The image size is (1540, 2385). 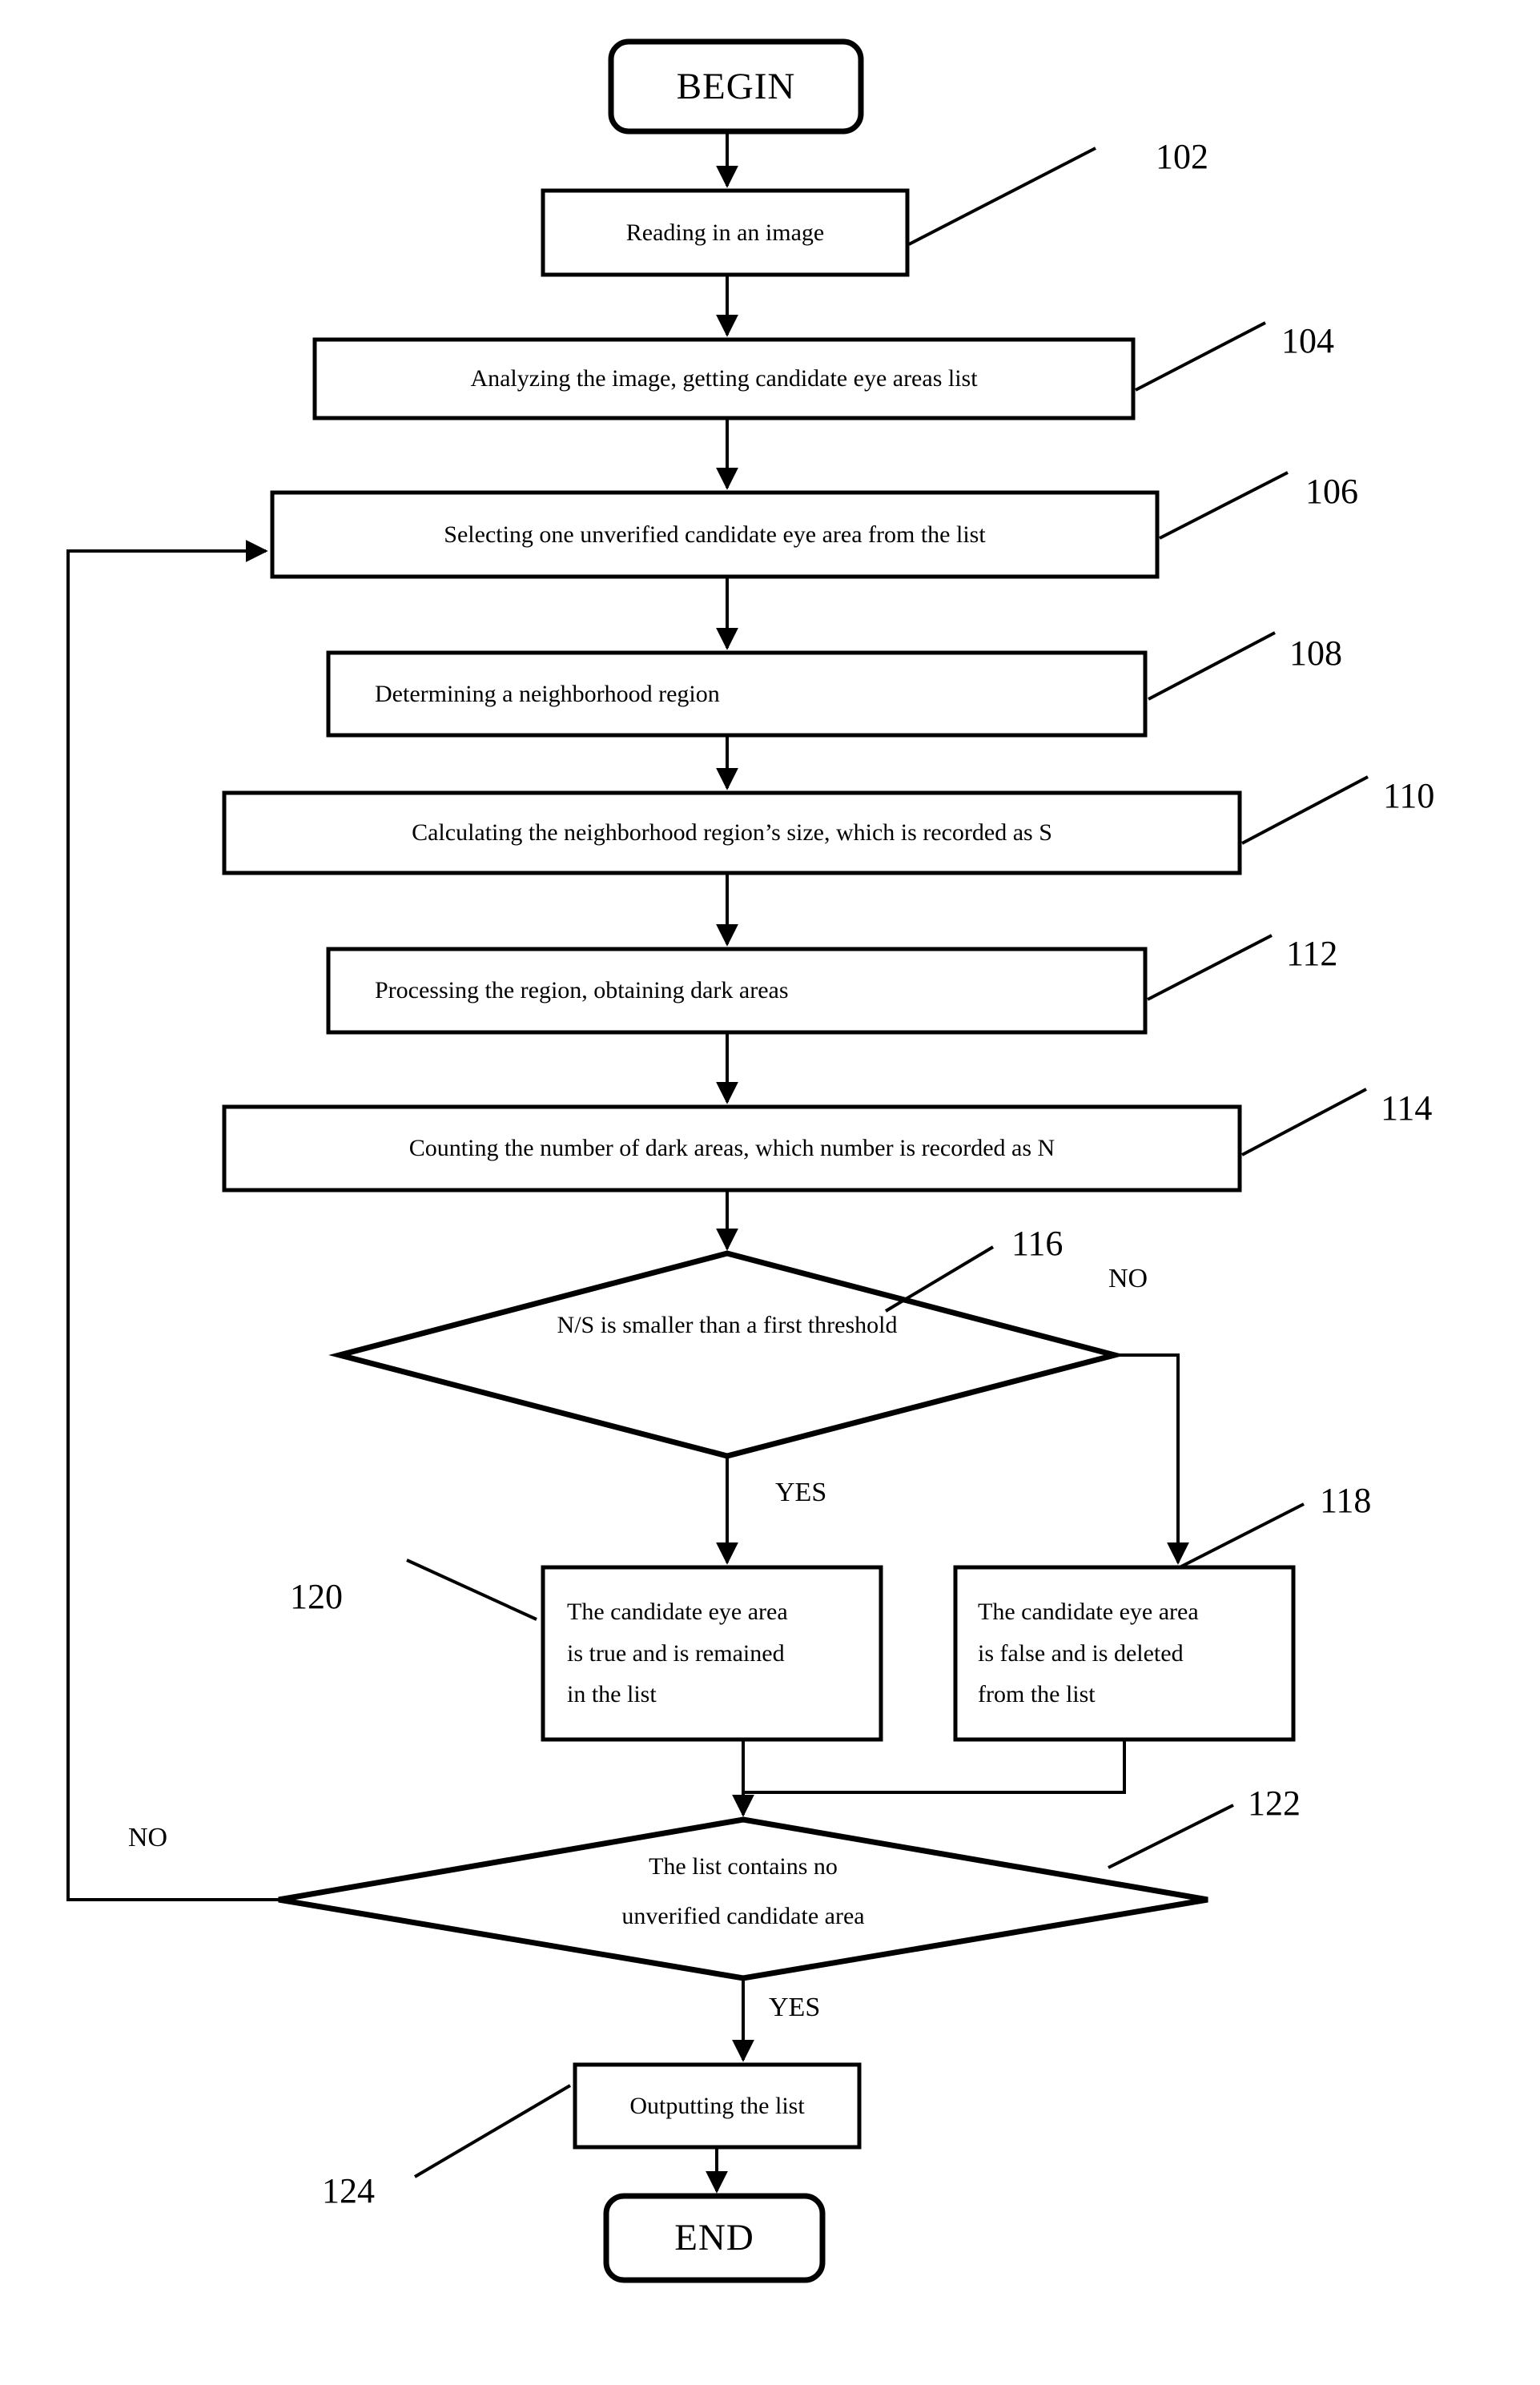 I want to click on ref-number-102: 102, so click(x=1182, y=157).